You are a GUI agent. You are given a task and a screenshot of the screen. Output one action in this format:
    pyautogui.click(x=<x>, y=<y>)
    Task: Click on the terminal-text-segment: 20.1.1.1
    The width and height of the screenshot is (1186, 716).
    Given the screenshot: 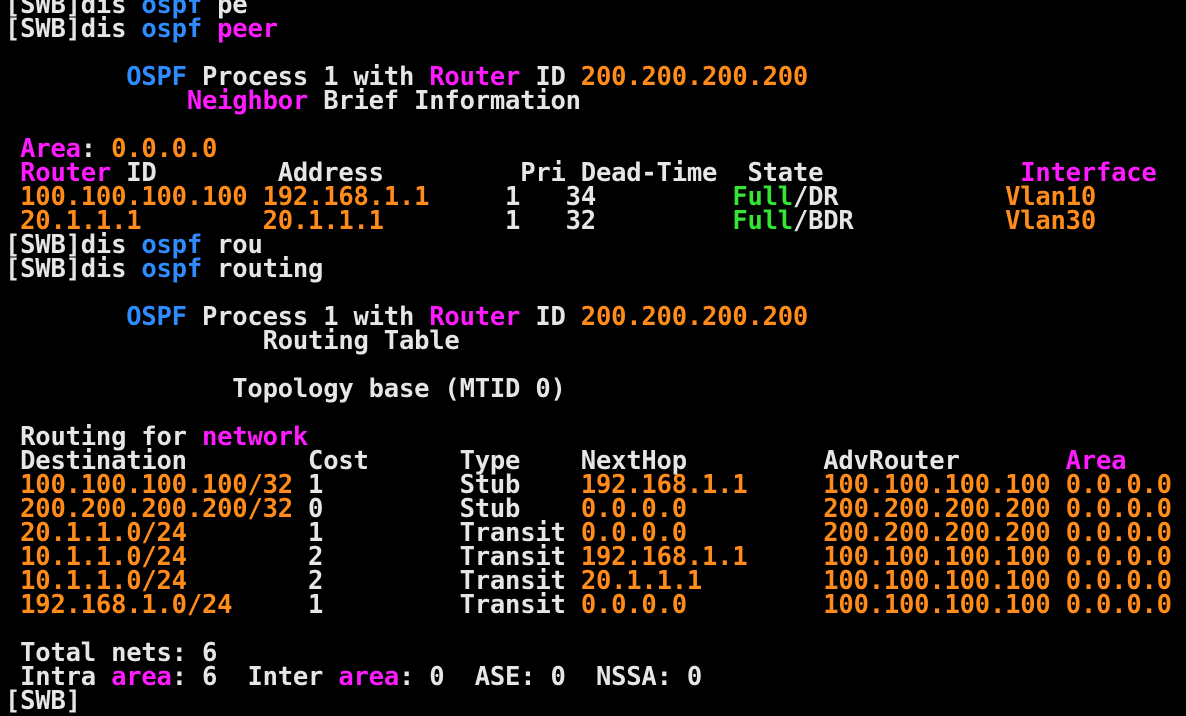 What is the action you would take?
    pyautogui.click(x=323, y=221)
    